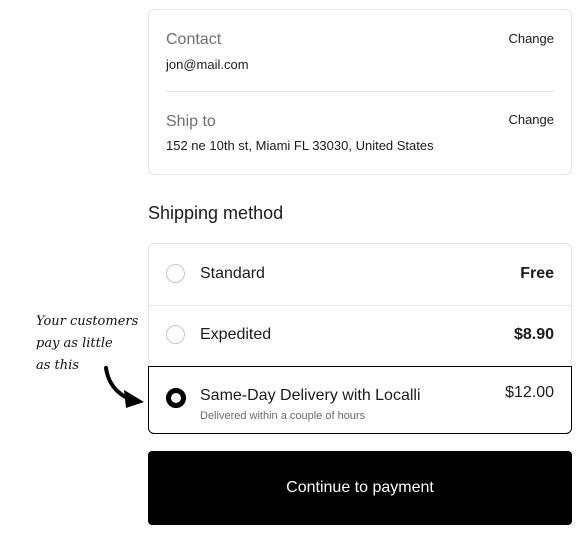  What do you see at coordinates (531, 38) in the screenshot?
I see `change-contact-link: Change` at bounding box center [531, 38].